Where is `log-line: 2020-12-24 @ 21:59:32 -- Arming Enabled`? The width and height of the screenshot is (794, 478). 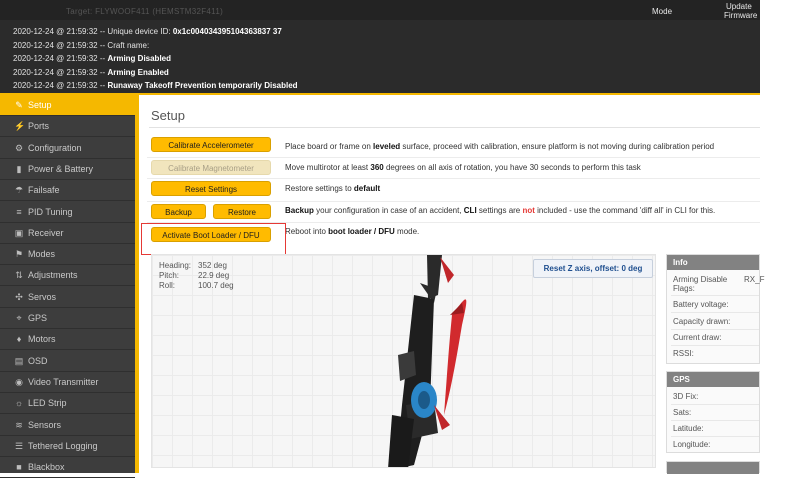 log-line: 2020-12-24 @ 21:59:32 -- Arming Enabled is located at coordinates (91, 72).